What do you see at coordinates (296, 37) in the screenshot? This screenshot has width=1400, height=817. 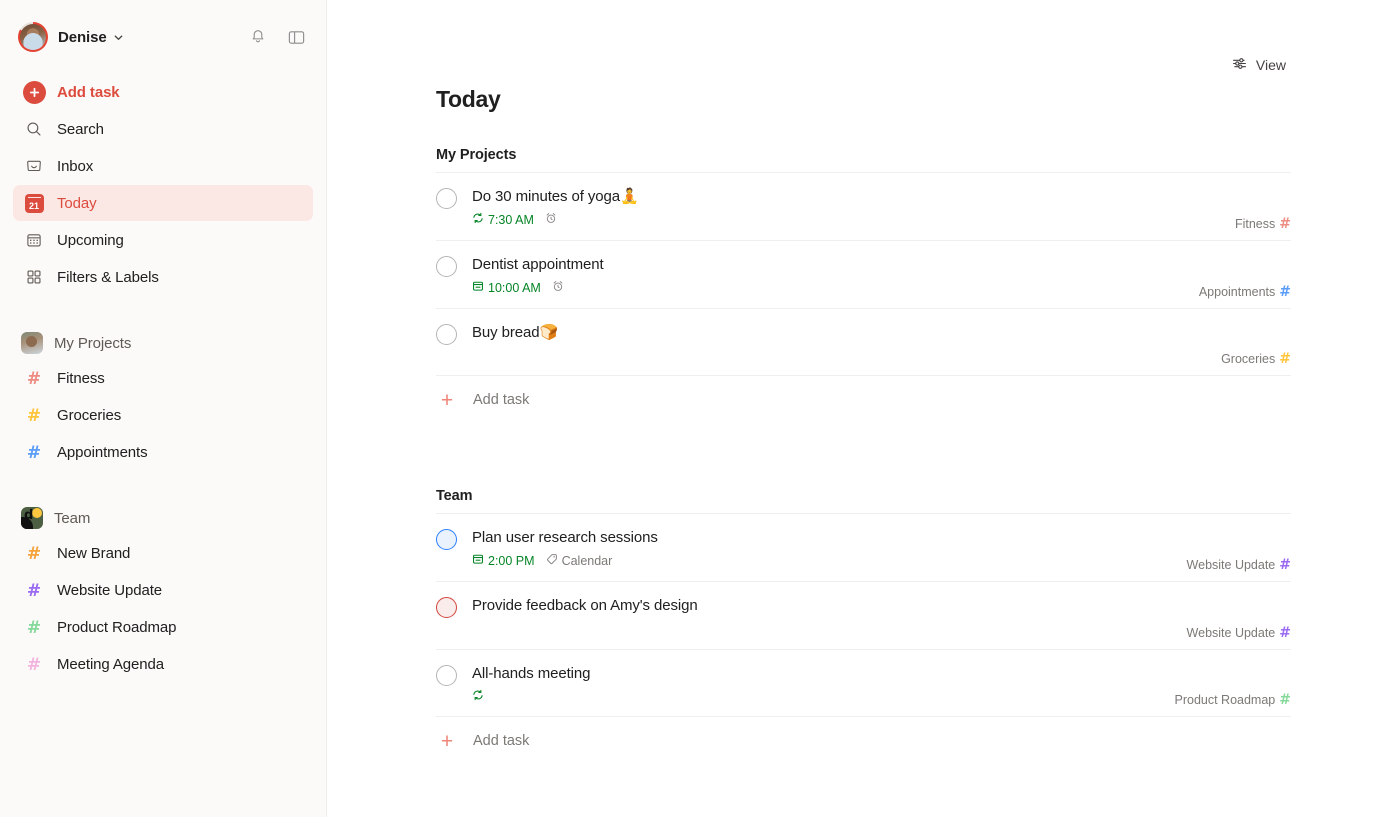 I see `panel-layout-icon` at bounding box center [296, 37].